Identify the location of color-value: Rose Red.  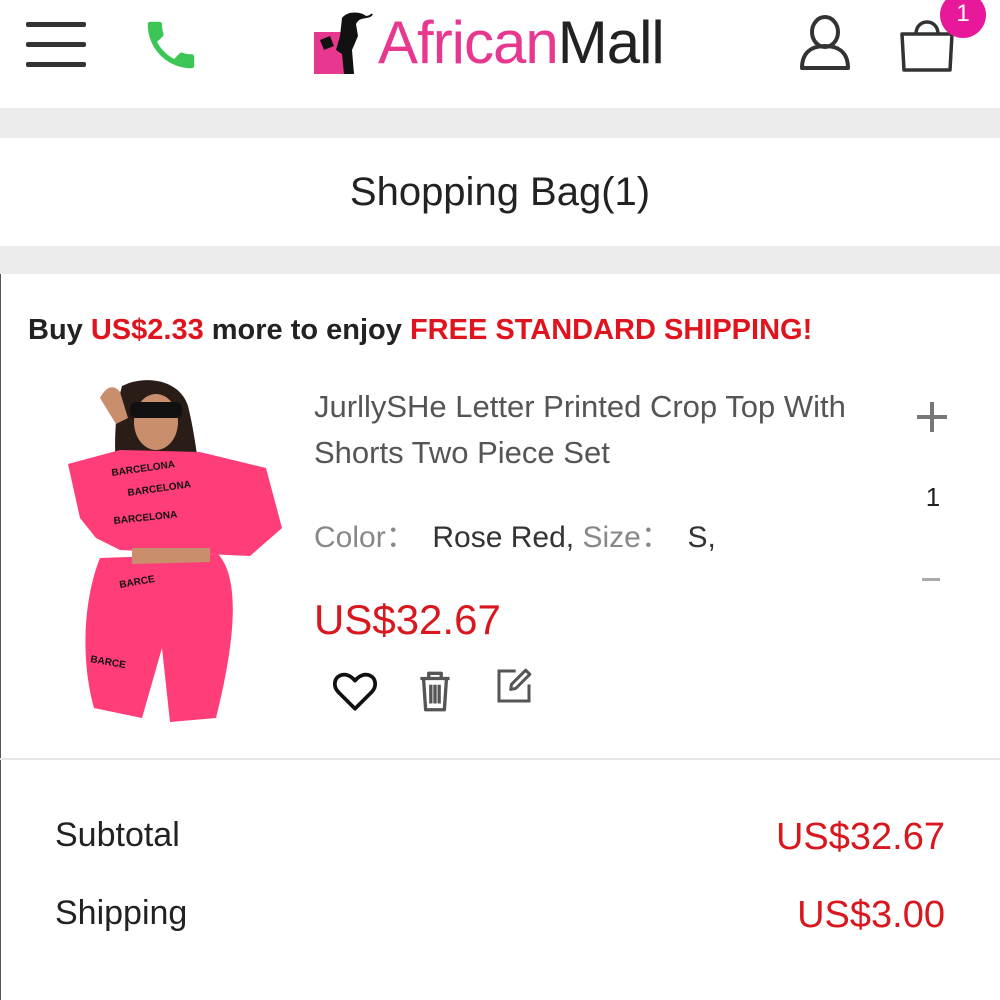
(499, 537).